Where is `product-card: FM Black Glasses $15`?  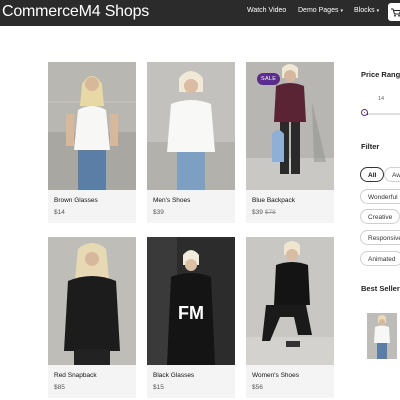
product-card: FM Black Glasses $15 is located at coordinates (191, 317).